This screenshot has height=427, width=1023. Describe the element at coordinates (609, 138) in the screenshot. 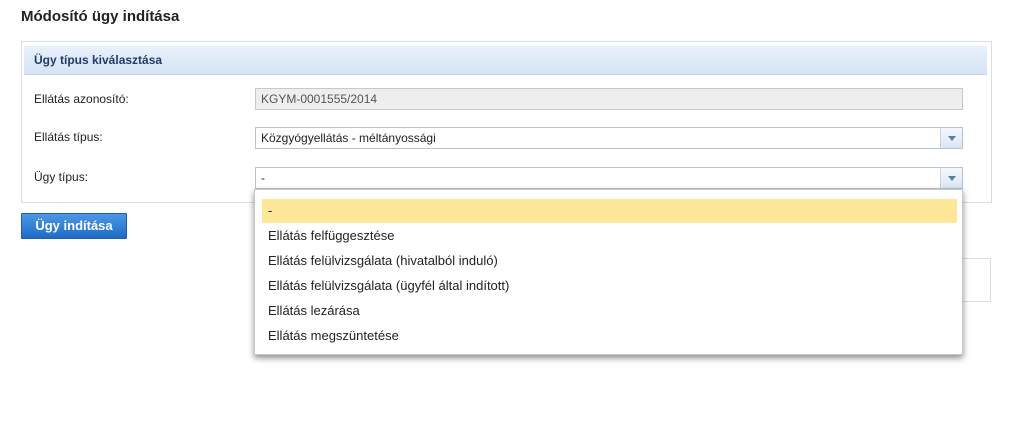

I see `benefit-type-select: Közgyógyellátás - méltányossági` at that location.